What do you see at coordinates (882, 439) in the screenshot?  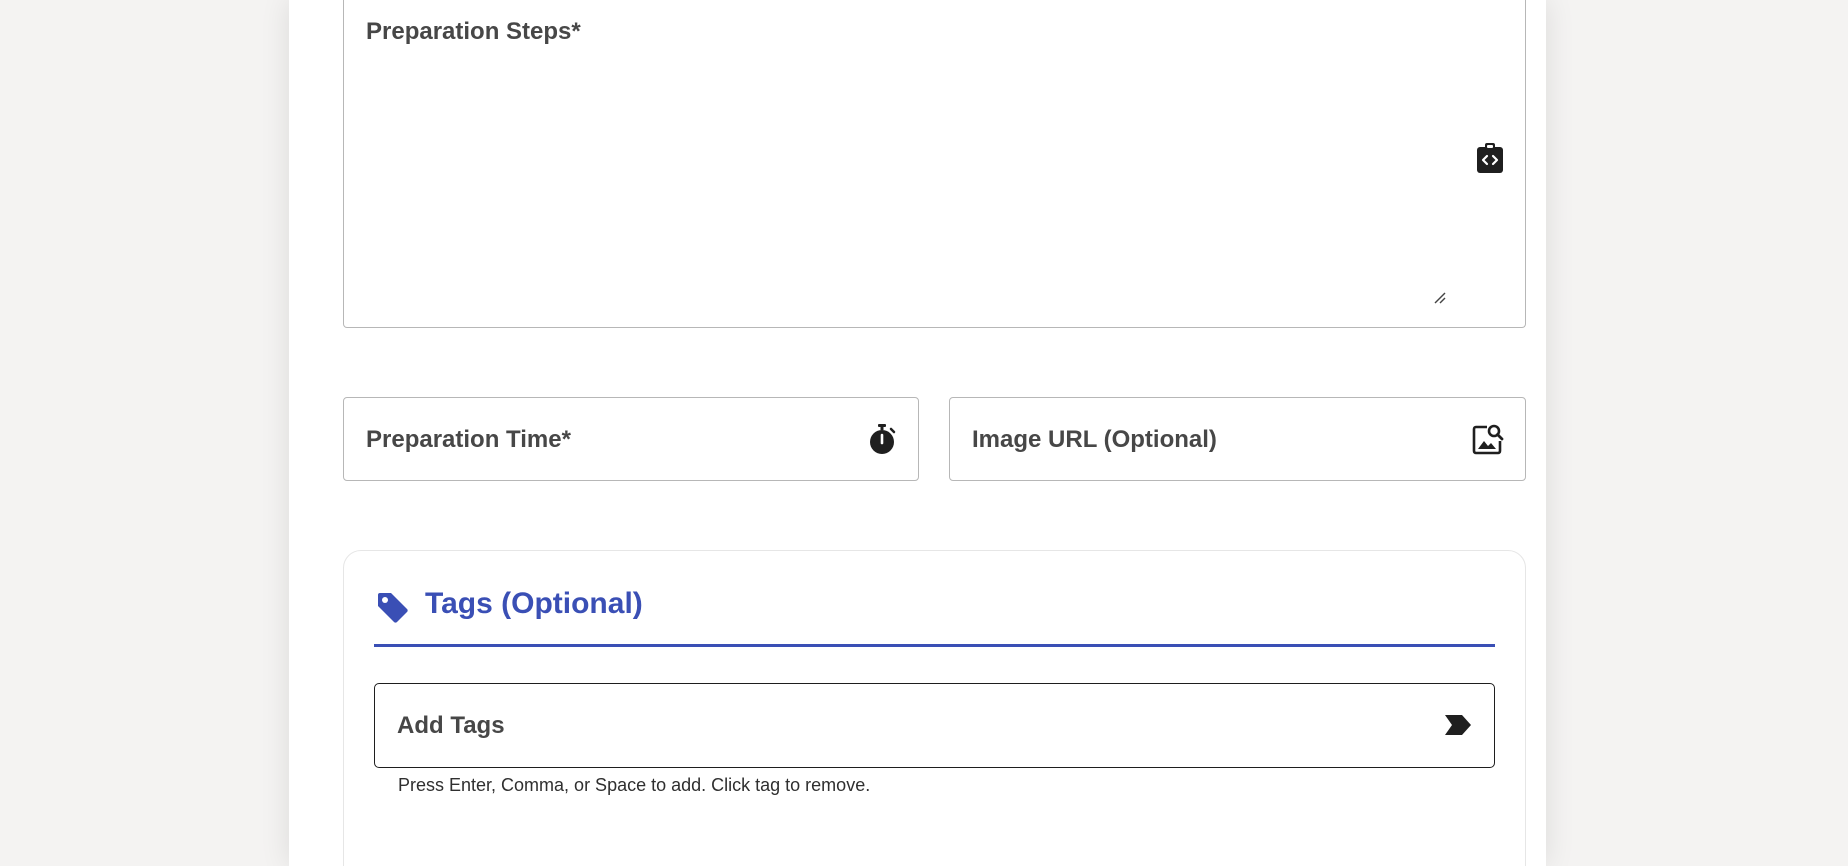 I see `stopwatch-icon` at bounding box center [882, 439].